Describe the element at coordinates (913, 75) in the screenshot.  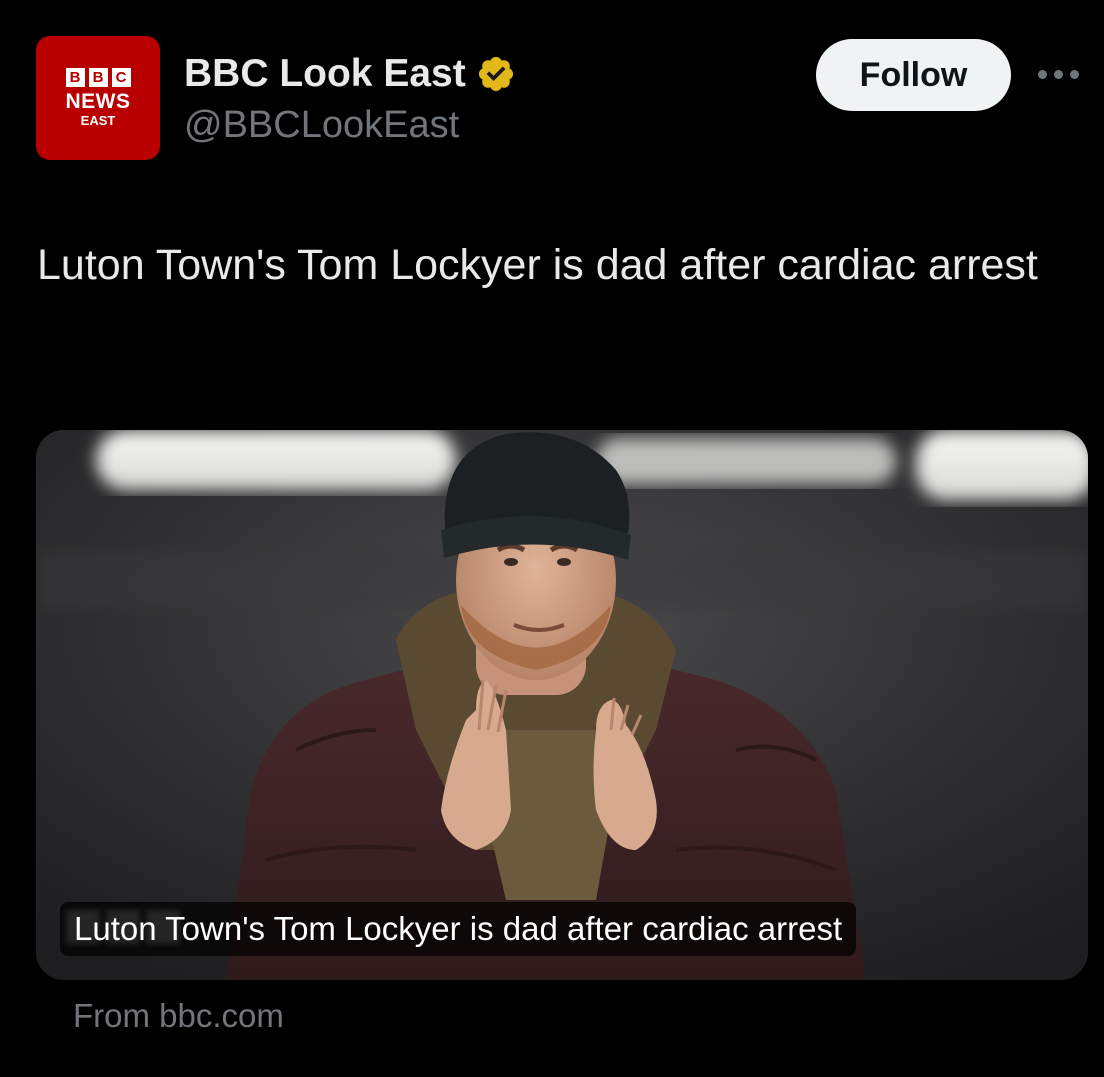
I see `follow-button: Follow` at that location.